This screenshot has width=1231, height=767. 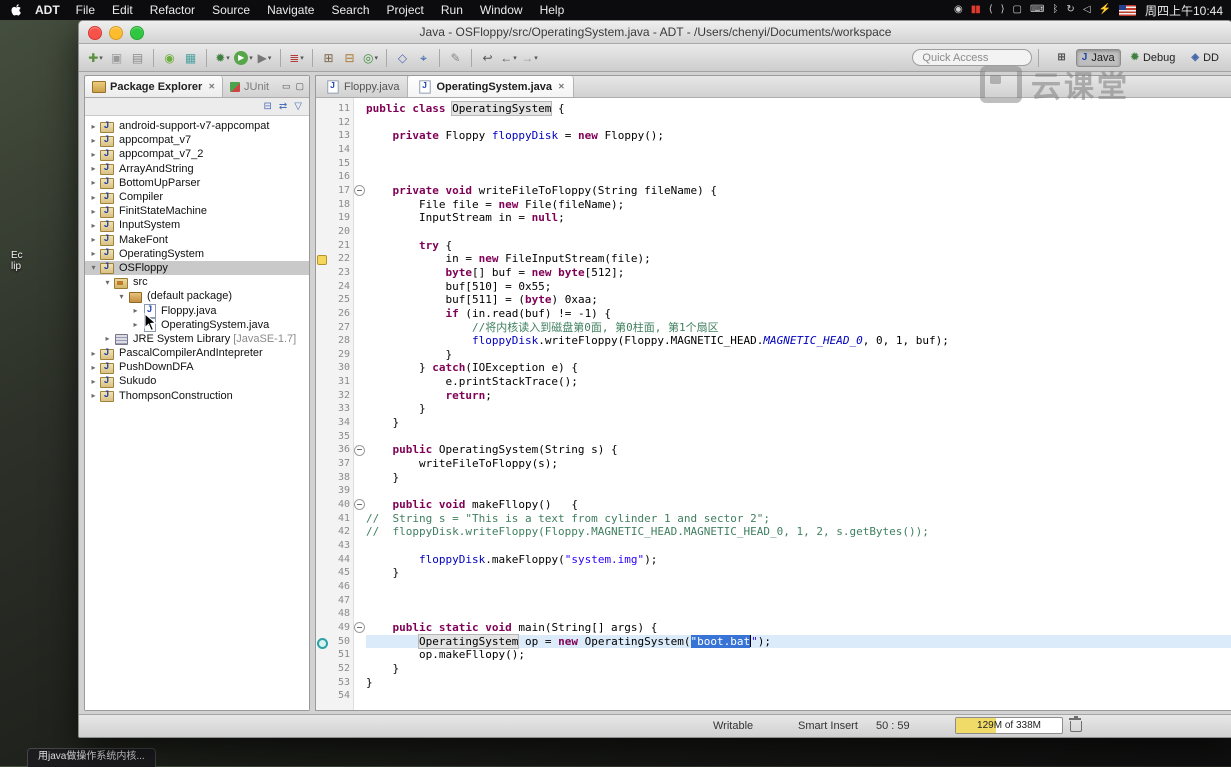 What do you see at coordinates (296, 58) in the screenshot?
I see `coverage-button: ≣ ▾` at bounding box center [296, 58].